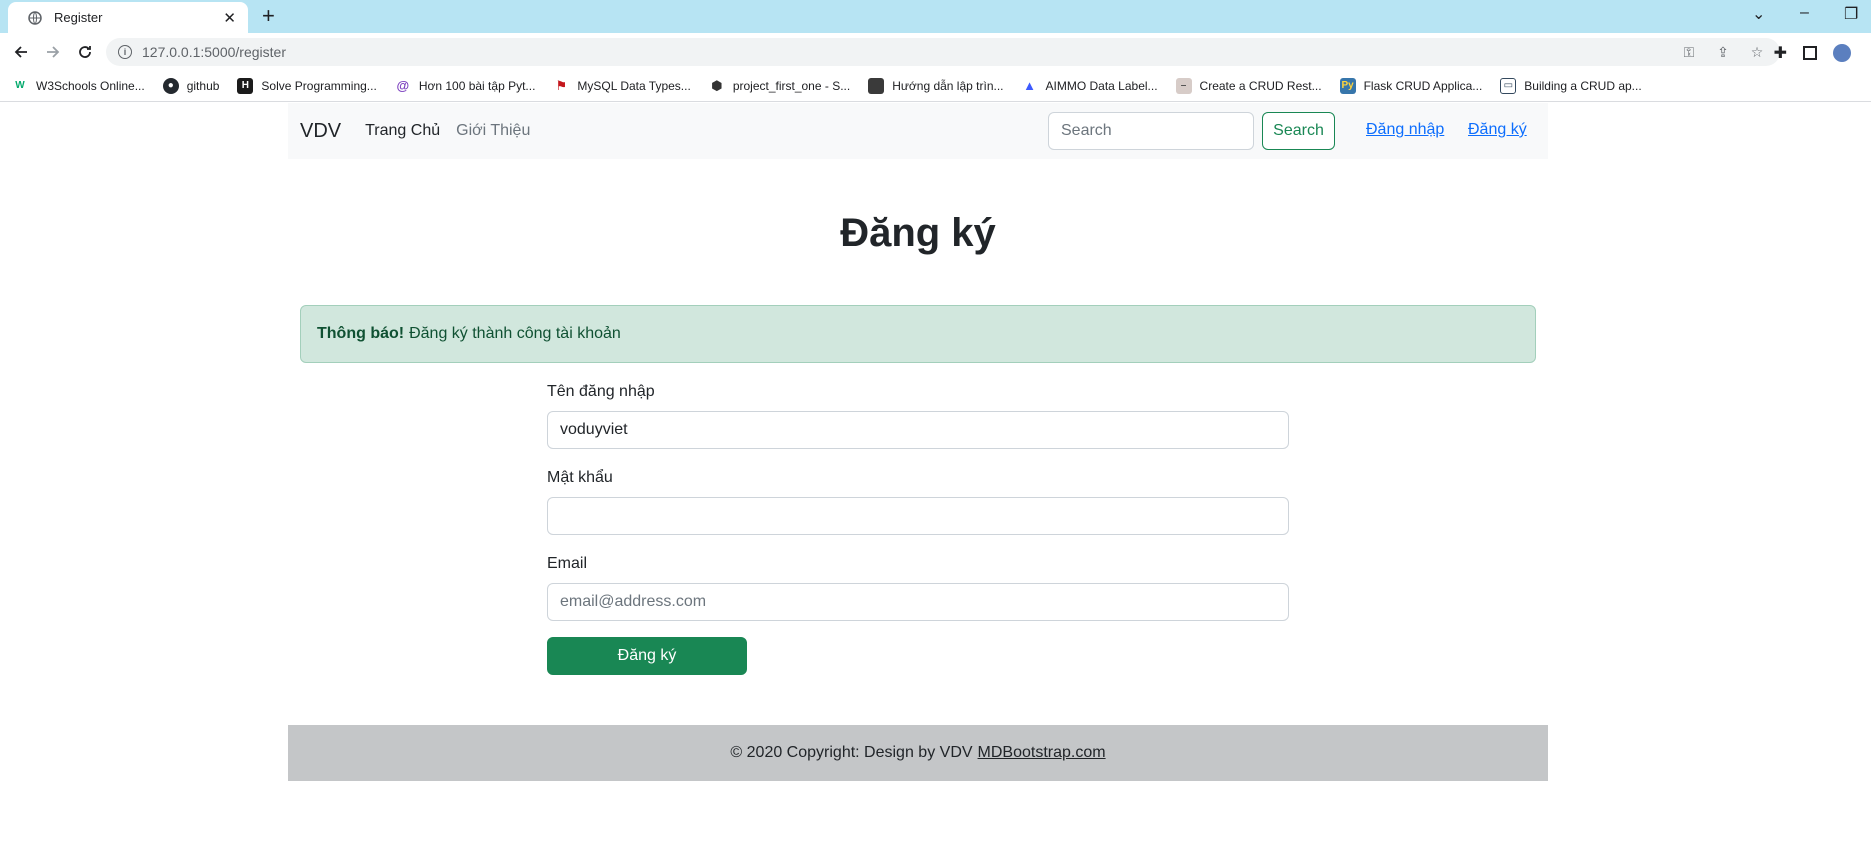 The height and width of the screenshot is (851, 1871). Describe the element at coordinates (876, 85) in the screenshot. I see `avatar-icon` at that location.